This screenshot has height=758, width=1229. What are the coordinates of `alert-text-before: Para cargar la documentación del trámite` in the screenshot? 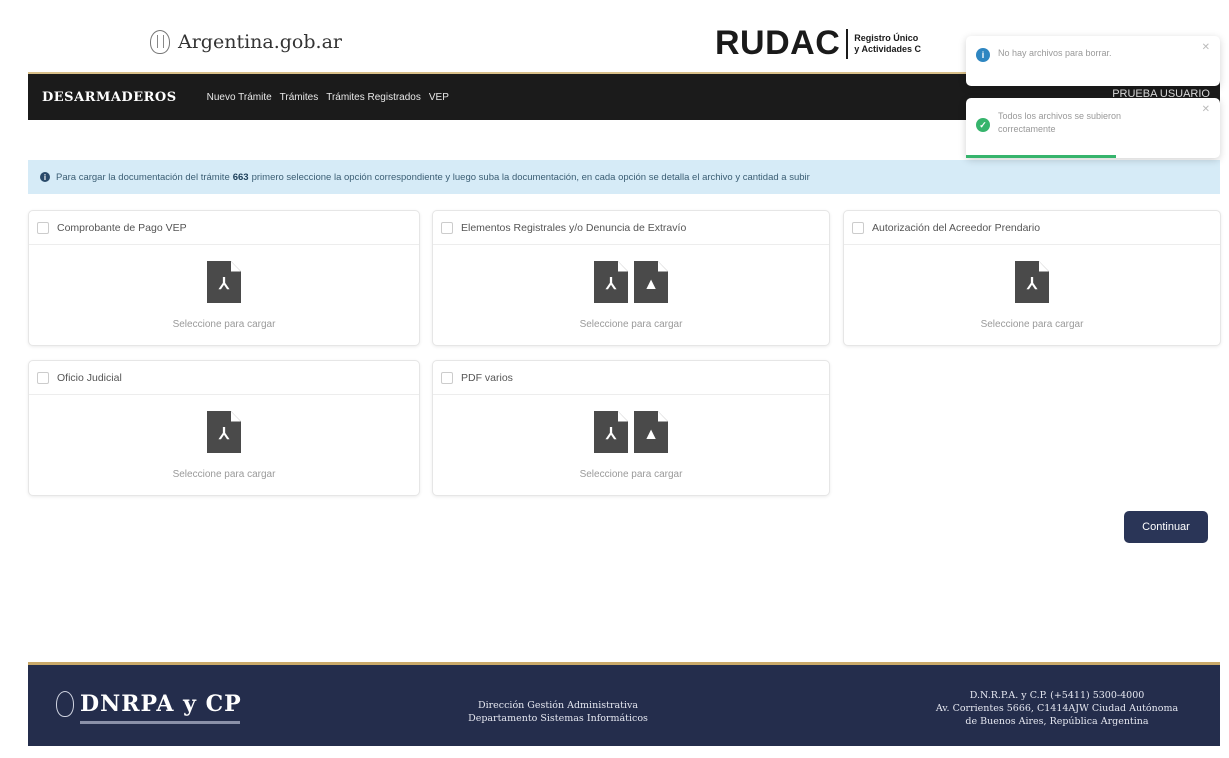 It's located at (143, 177).